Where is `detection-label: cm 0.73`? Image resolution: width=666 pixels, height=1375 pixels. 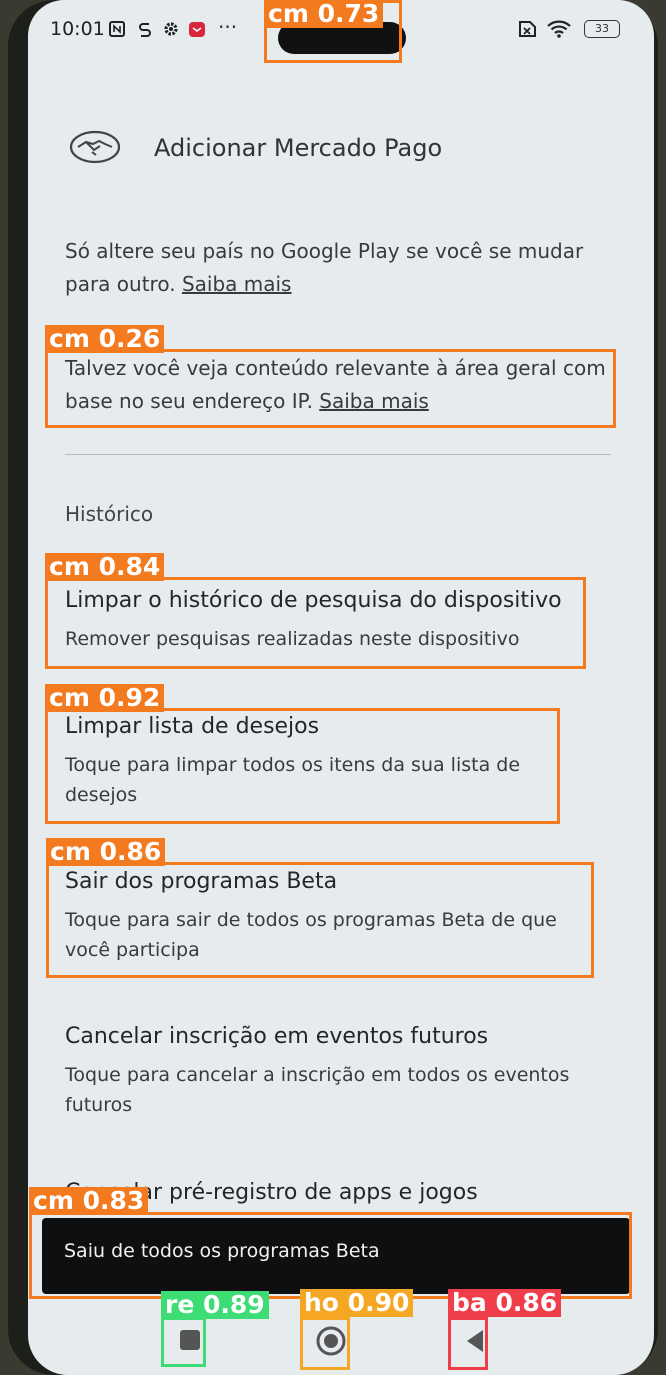
detection-label: cm 0.73 is located at coordinates (324, 14).